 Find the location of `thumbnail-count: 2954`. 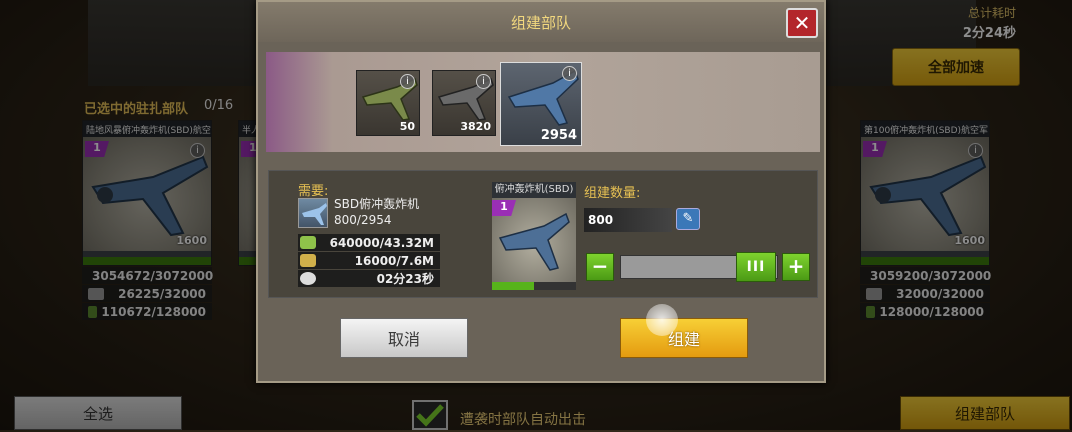

thumbnail-count: 2954 is located at coordinates (558, 135).